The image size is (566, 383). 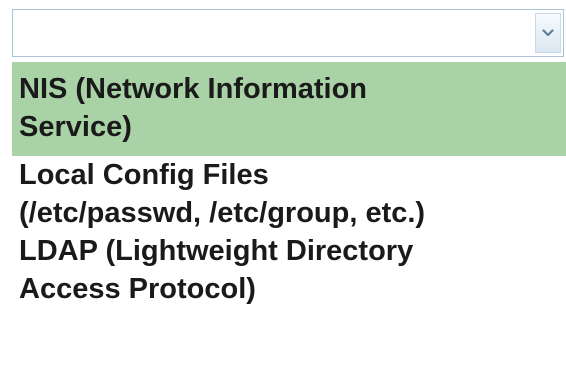 I want to click on option-label-line: (/etc/passwd, /etc/group, etc.), so click(x=222, y=213).